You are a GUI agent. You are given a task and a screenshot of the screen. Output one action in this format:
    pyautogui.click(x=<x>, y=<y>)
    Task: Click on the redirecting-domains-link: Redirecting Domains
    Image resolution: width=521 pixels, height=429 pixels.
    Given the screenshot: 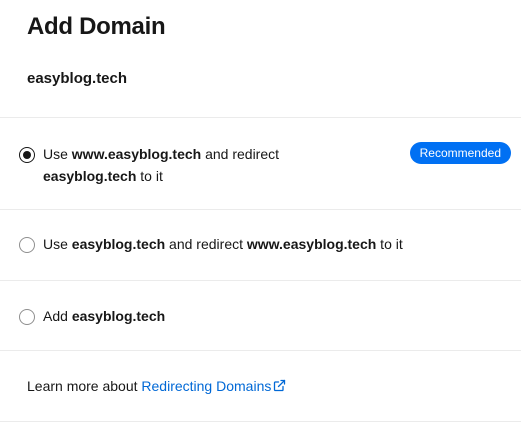 What is the action you would take?
    pyautogui.click(x=213, y=386)
    